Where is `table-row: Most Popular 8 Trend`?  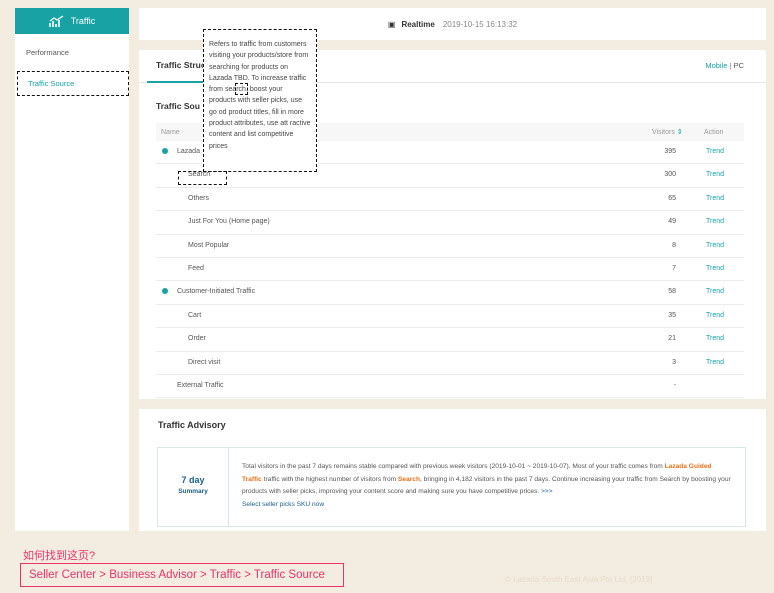
table-row: Most Popular 8 Trend is located at coordinates (450, 246).